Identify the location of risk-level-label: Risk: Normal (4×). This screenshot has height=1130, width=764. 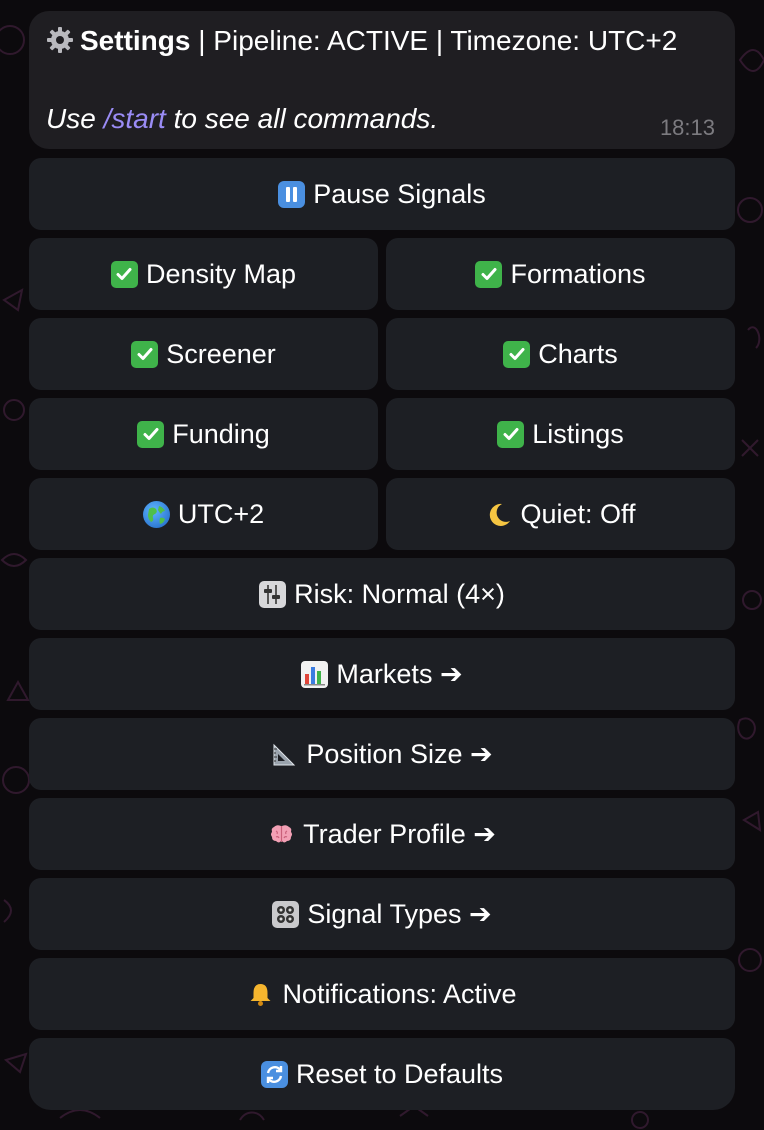
(399, 593).